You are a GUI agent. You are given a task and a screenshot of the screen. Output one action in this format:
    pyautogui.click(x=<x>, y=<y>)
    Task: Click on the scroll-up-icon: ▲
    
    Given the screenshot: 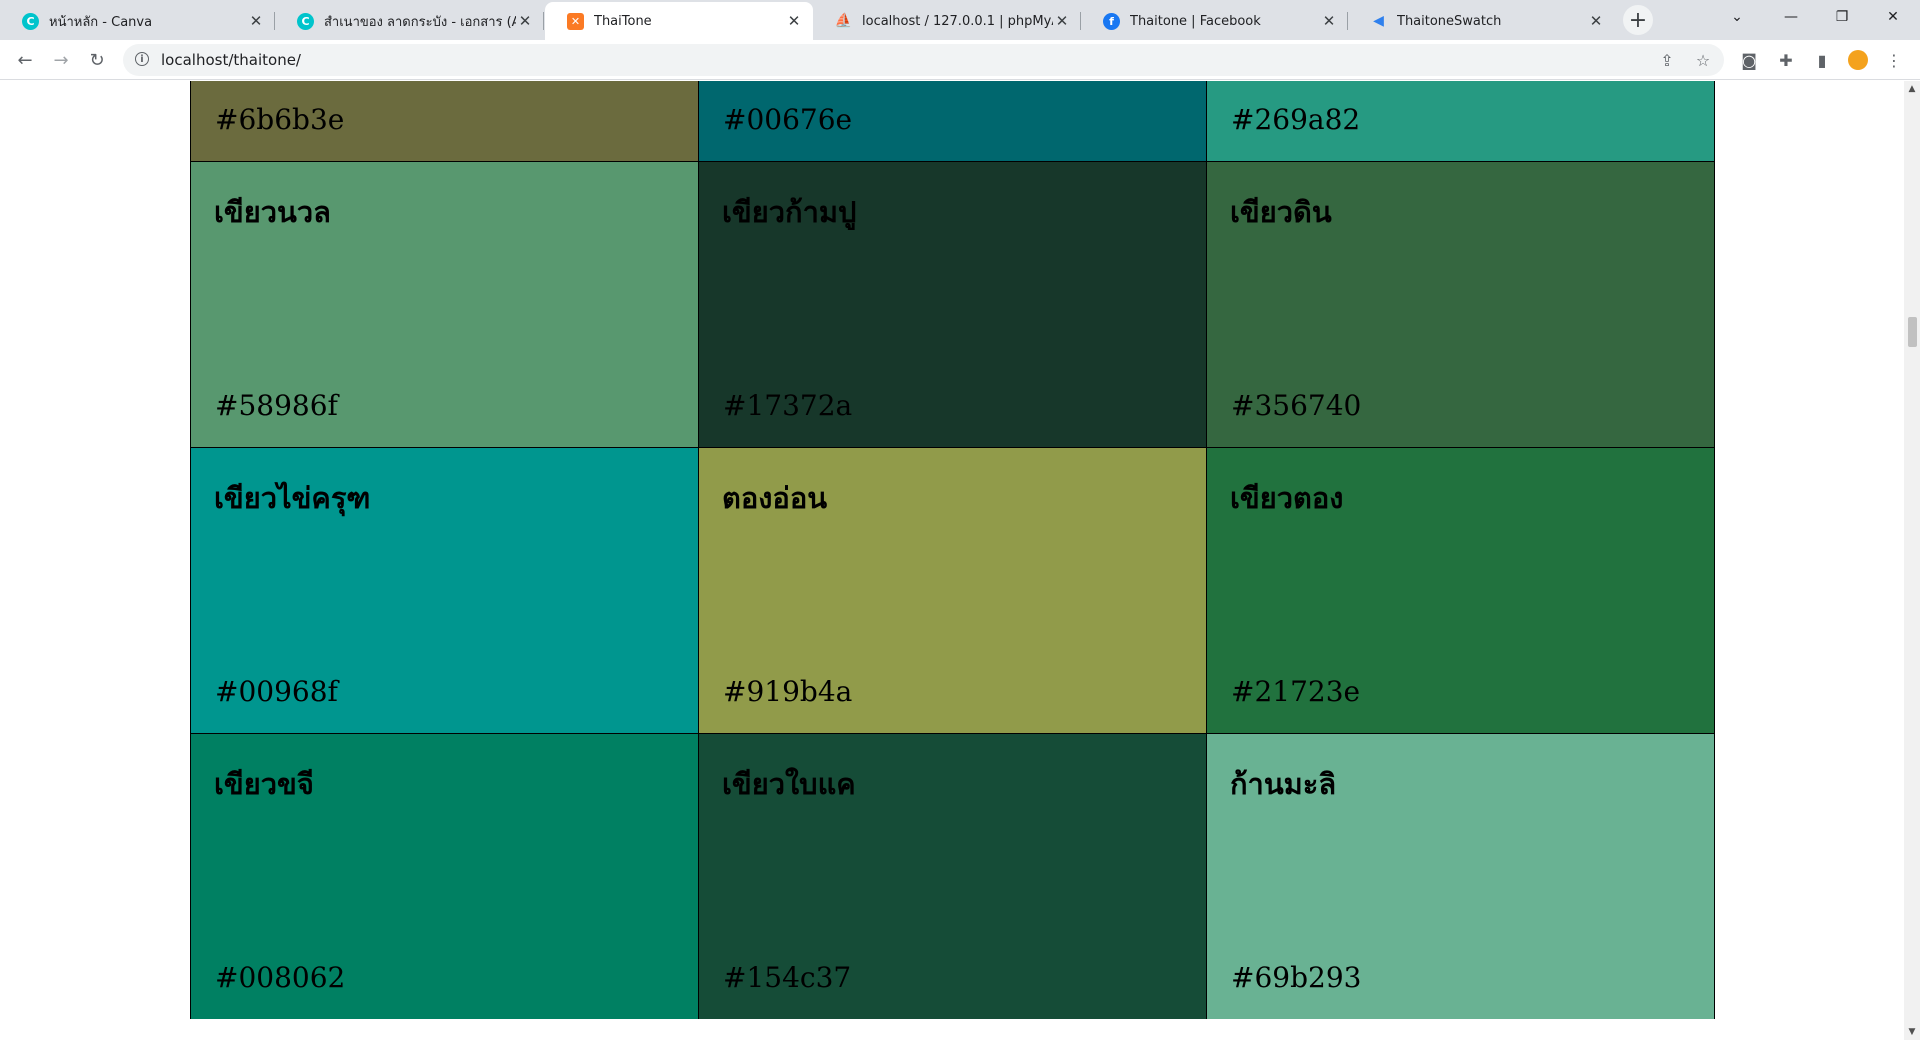 What is the action you would take?
    pyautogui.click(x=1912, y=89)
    